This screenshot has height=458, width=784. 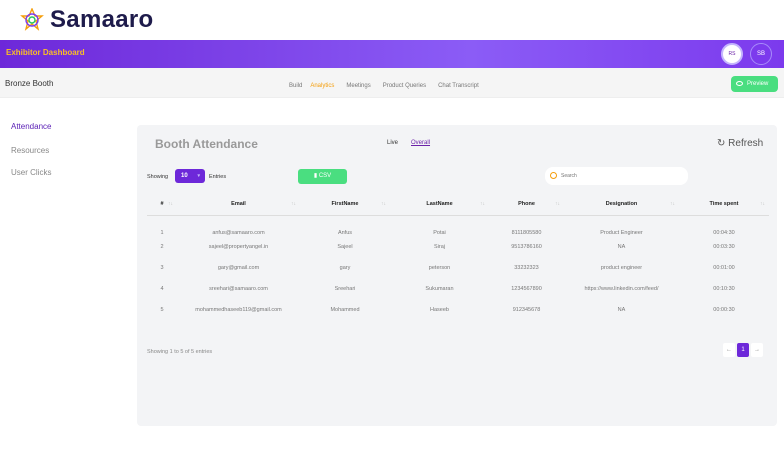 I want to click on cell-email: mohammedhaseeb119@gmail.com, so click(x=238, y=309).